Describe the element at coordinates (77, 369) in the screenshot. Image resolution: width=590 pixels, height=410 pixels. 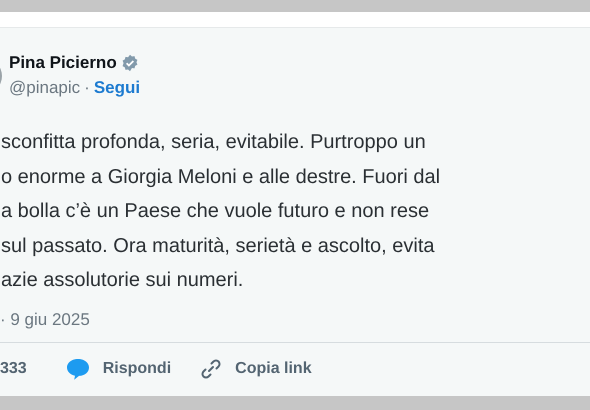
I see `speech-bubble-icon` at that location.